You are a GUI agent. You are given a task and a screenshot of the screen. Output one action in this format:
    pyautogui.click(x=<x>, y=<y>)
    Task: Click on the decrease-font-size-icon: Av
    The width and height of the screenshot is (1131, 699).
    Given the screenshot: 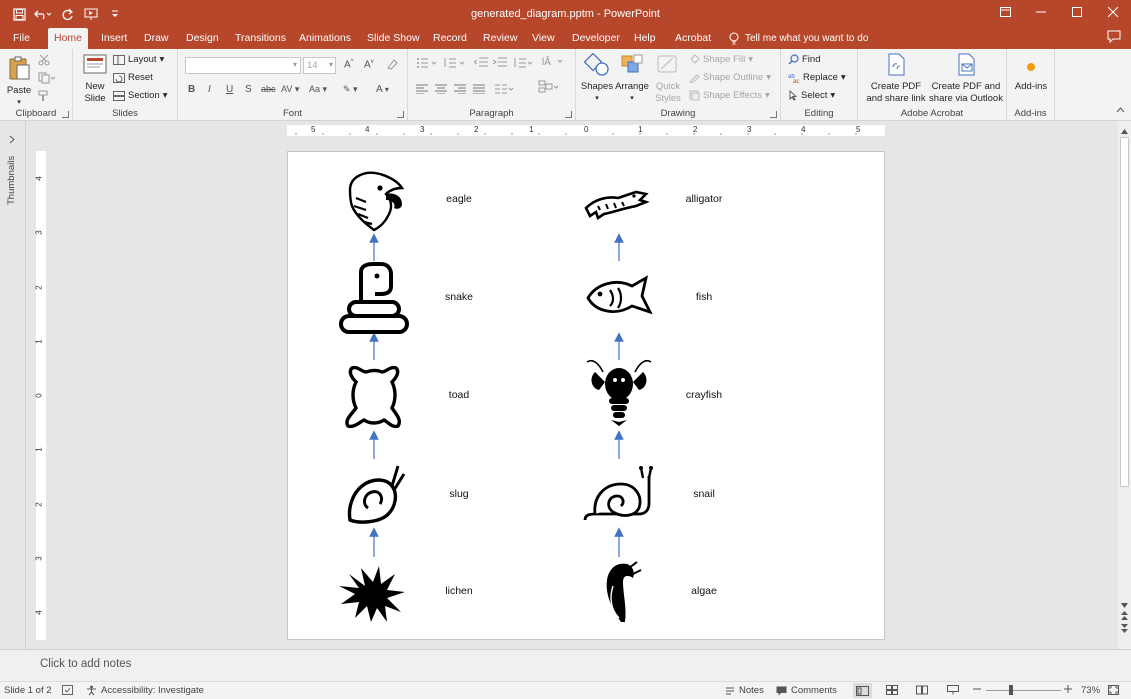 What is the action you would take?
    pyautogui.click(x=369, y=64)
    